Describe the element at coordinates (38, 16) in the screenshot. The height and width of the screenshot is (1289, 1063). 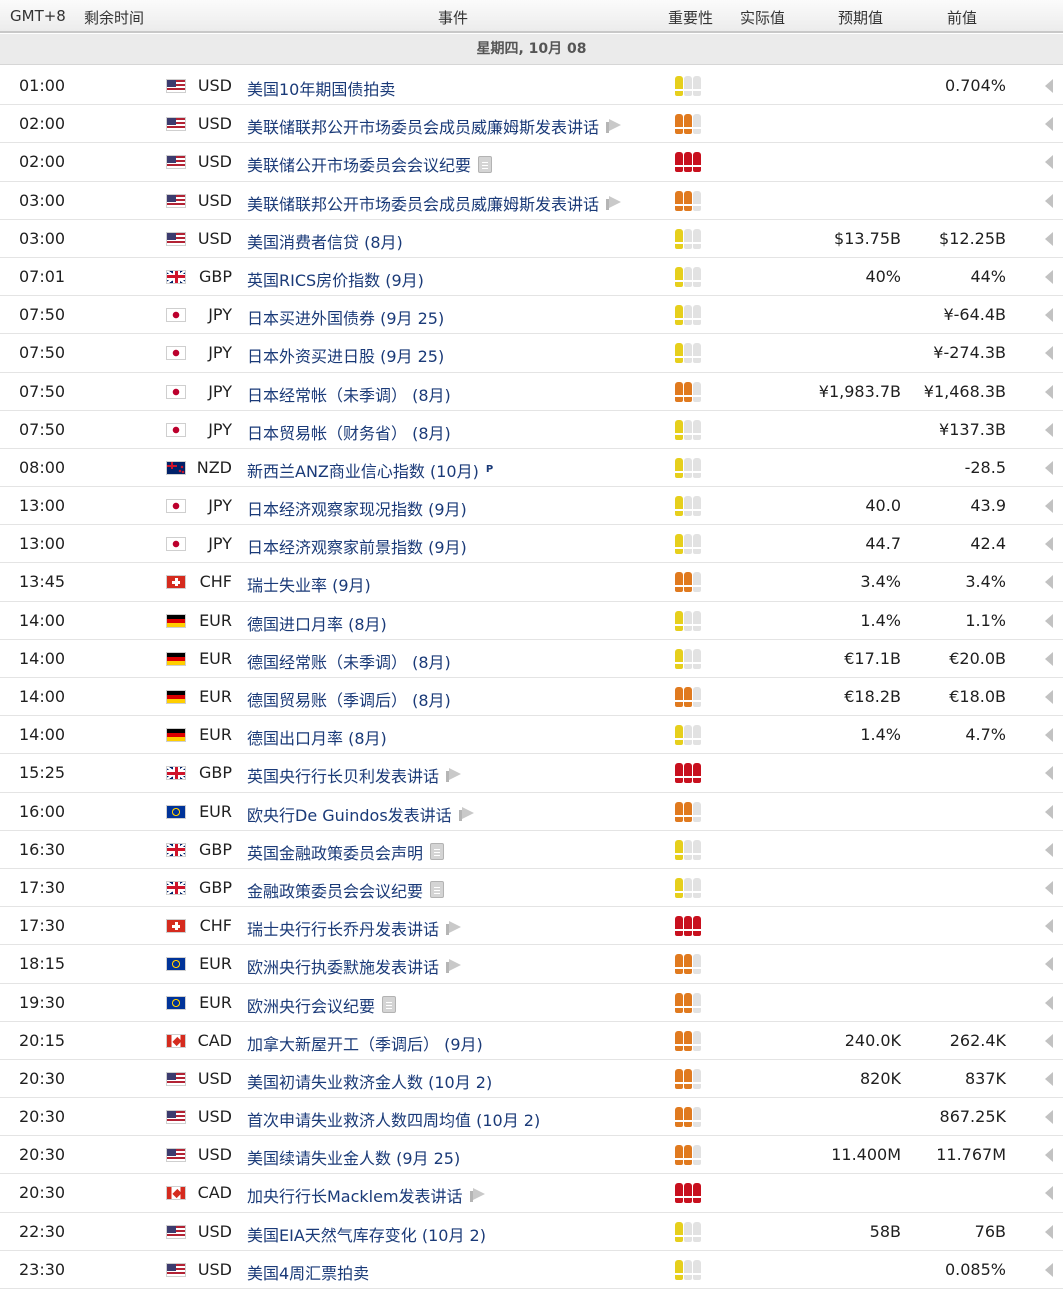
I see `timezone-header: GMT+8` at that location.